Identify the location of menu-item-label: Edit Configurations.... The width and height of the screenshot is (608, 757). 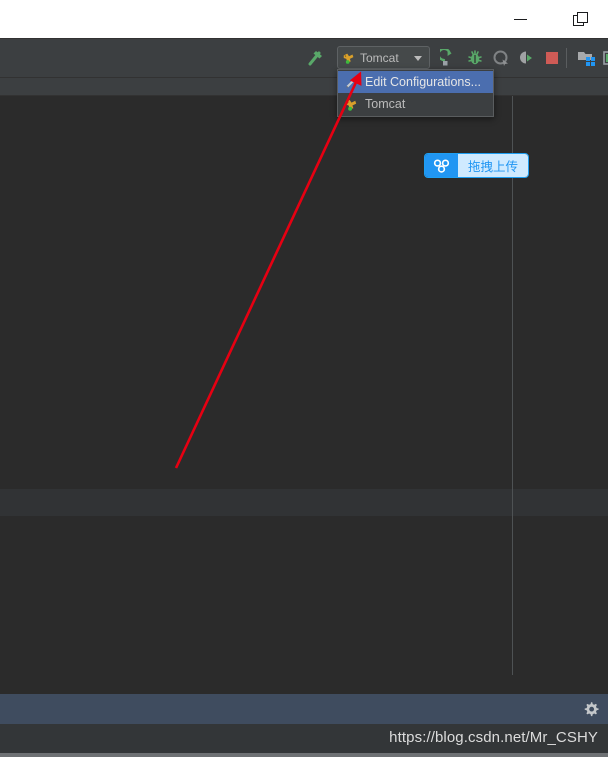
(423, 82).